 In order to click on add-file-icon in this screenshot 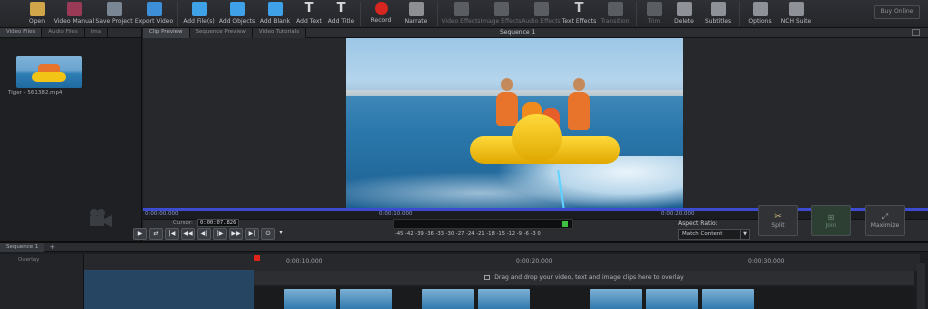, I will do `click(199, 9)`.